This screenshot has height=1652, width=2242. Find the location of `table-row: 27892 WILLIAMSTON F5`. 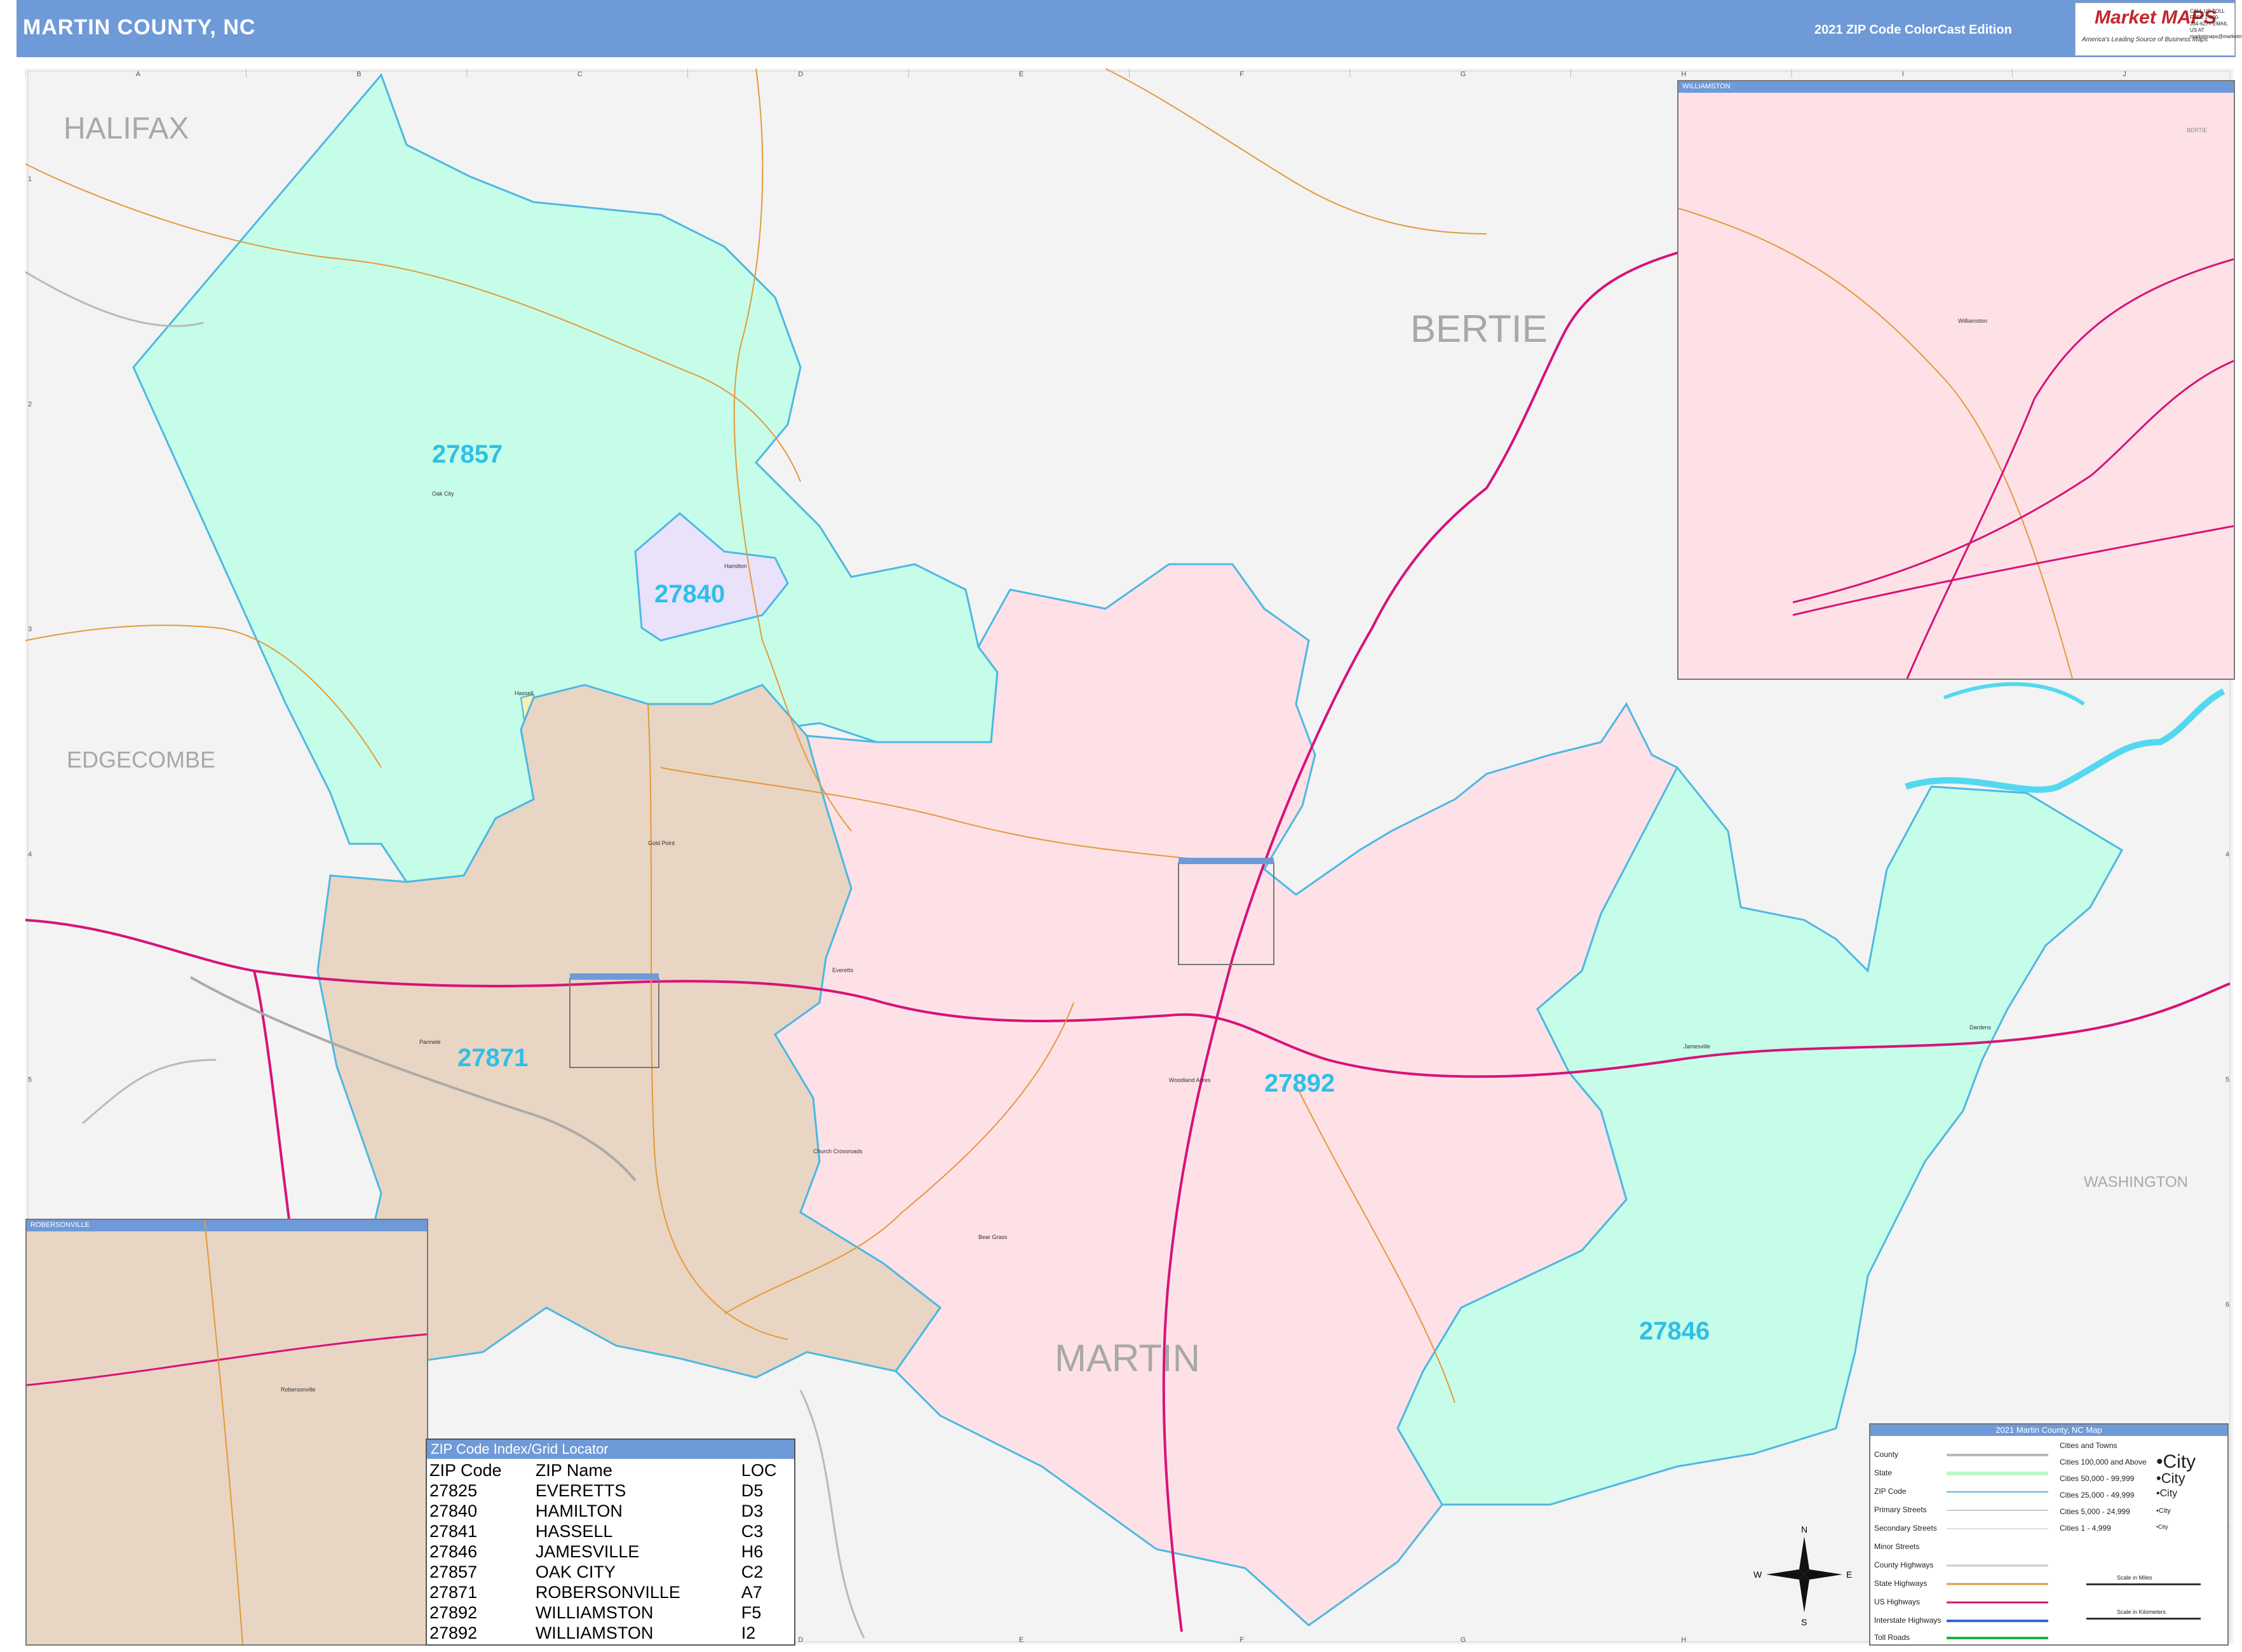

table-row: 27892 WILLIAMSTON F5 is located at coordinates (610, 1613).